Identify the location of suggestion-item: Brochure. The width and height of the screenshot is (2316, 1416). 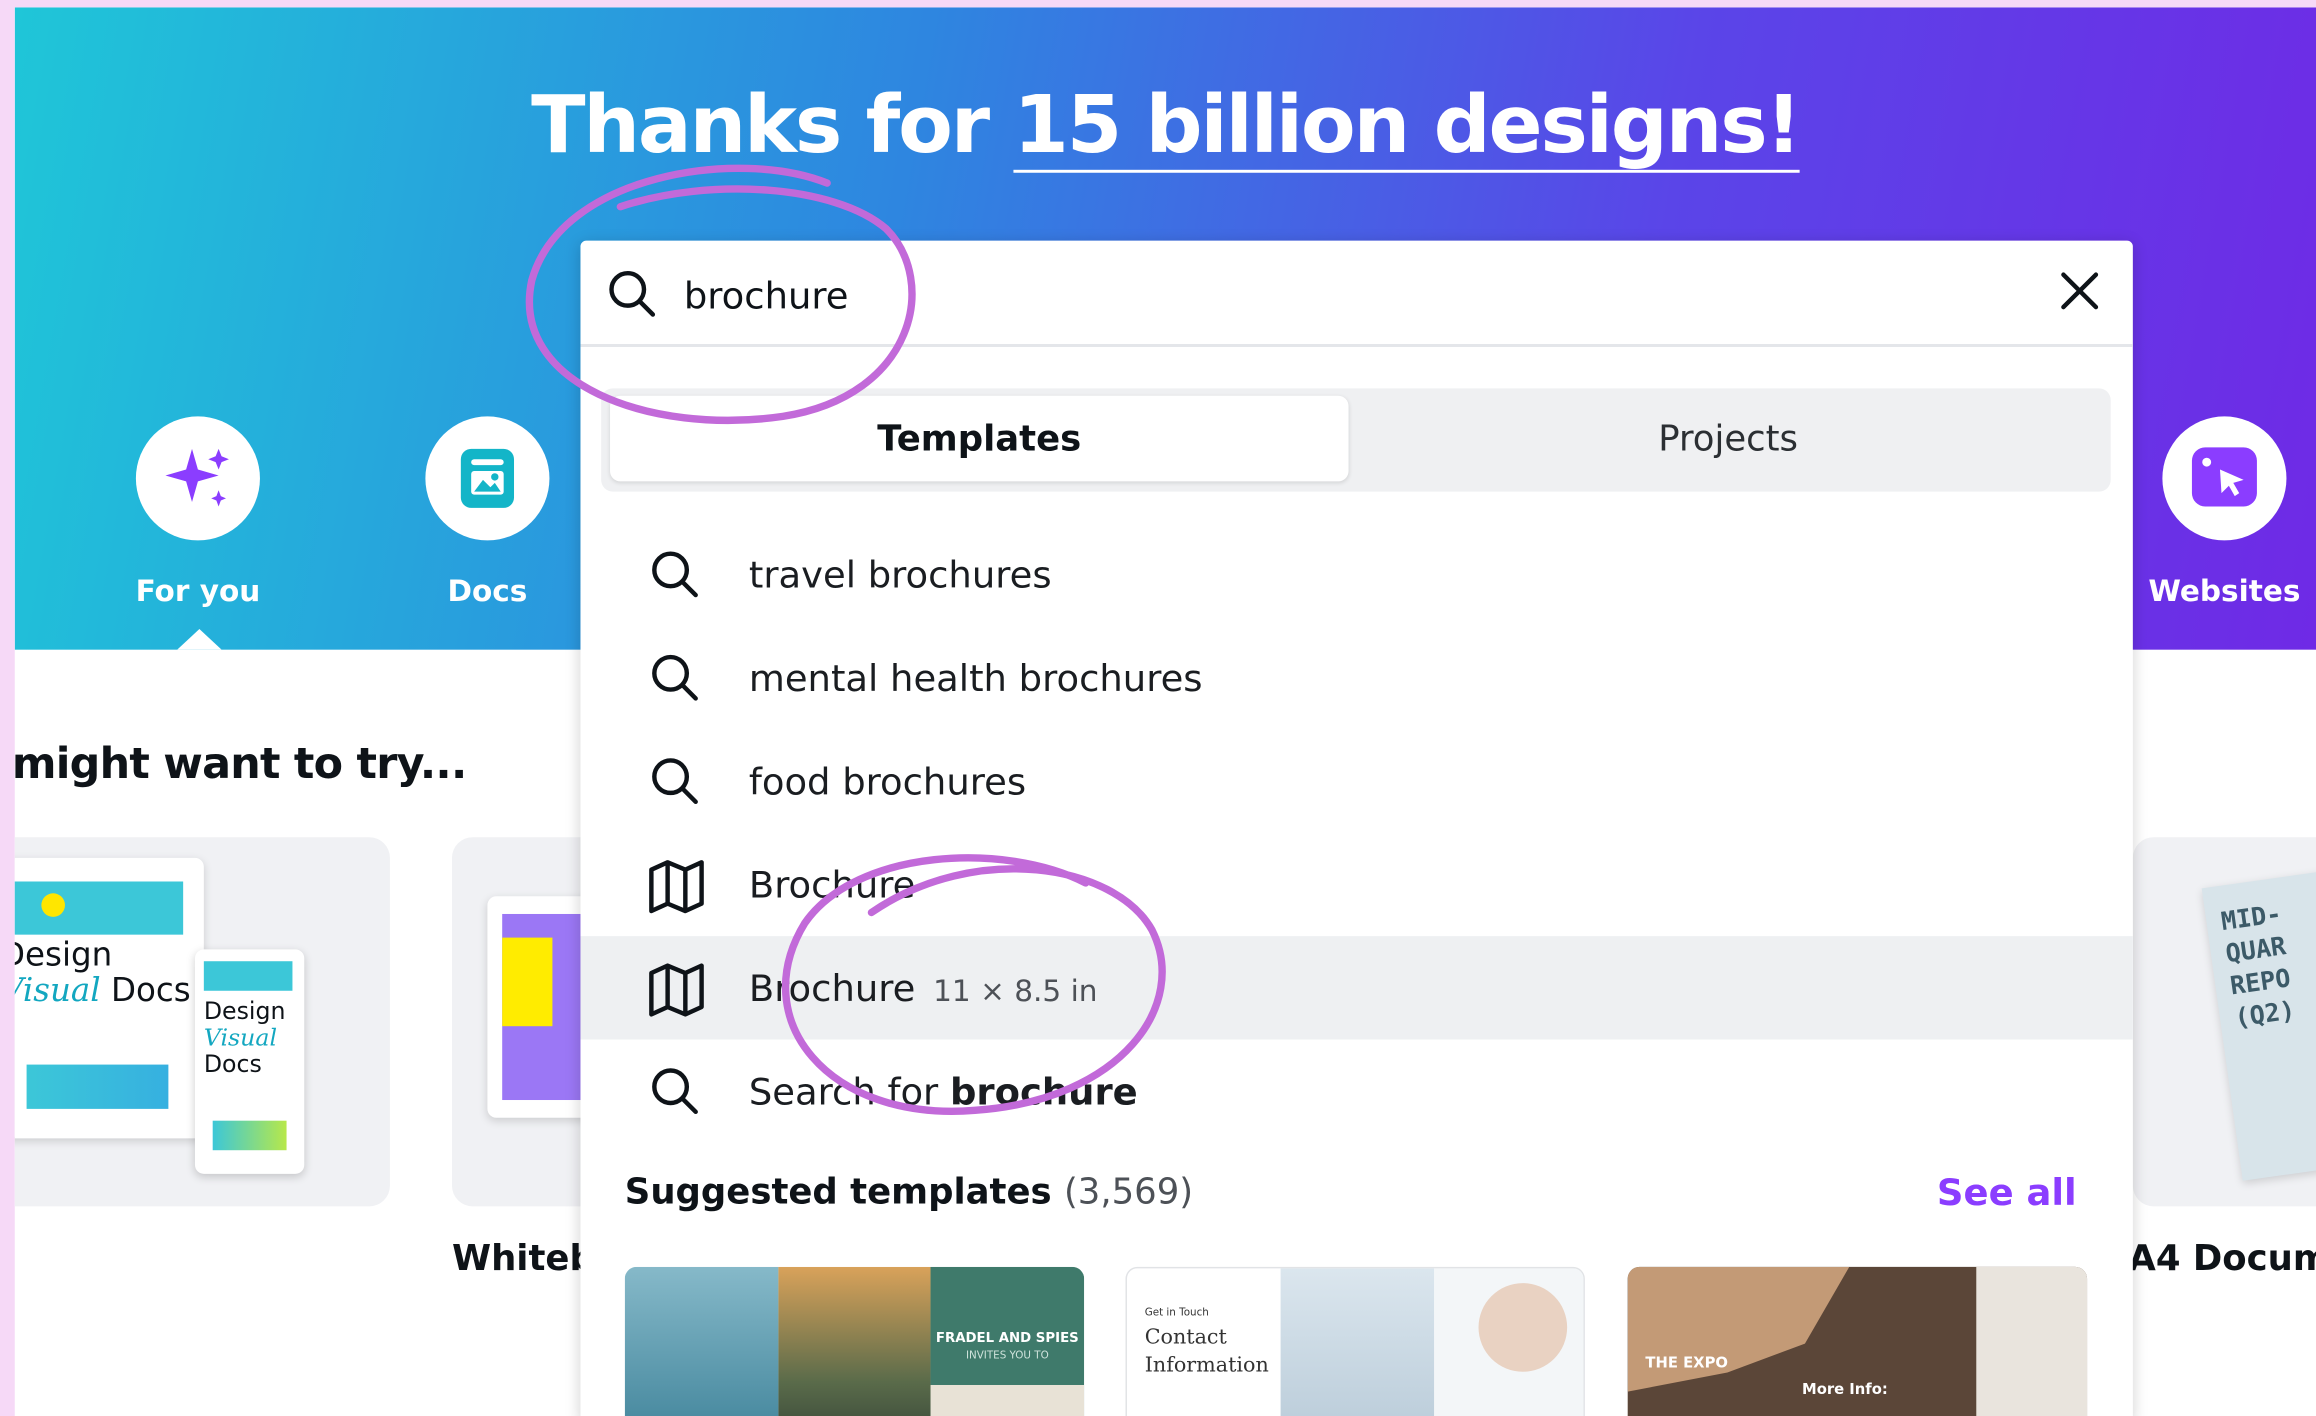
(1356, 884).